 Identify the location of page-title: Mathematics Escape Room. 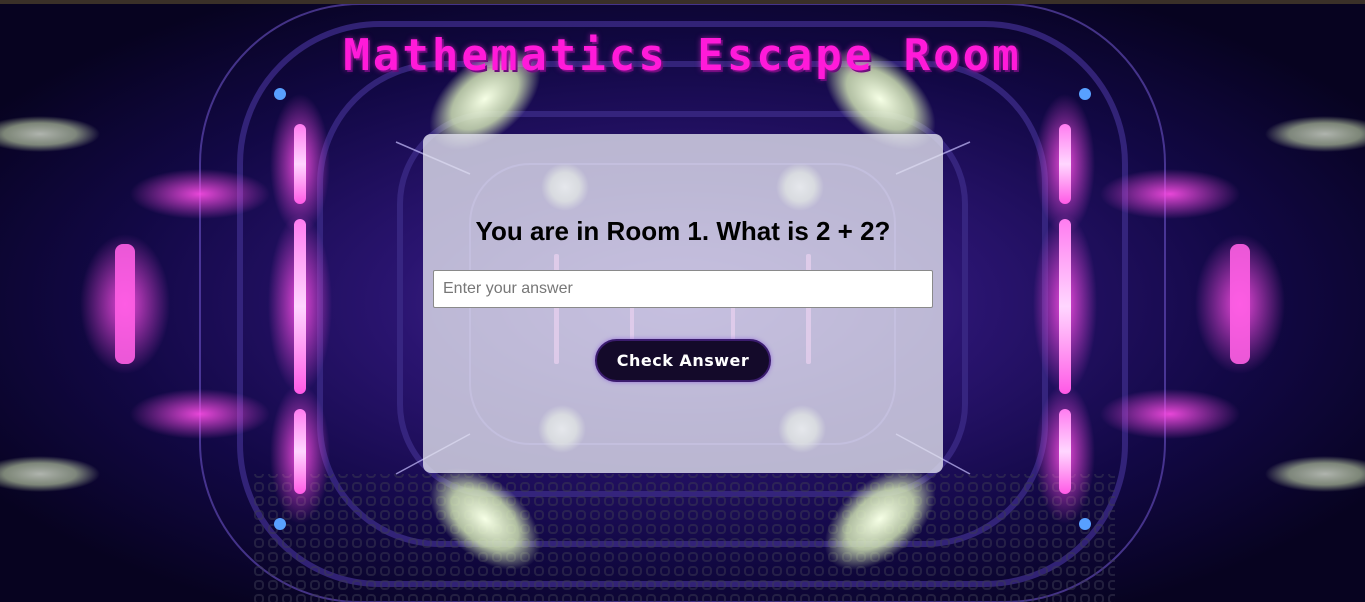
(682, 55).